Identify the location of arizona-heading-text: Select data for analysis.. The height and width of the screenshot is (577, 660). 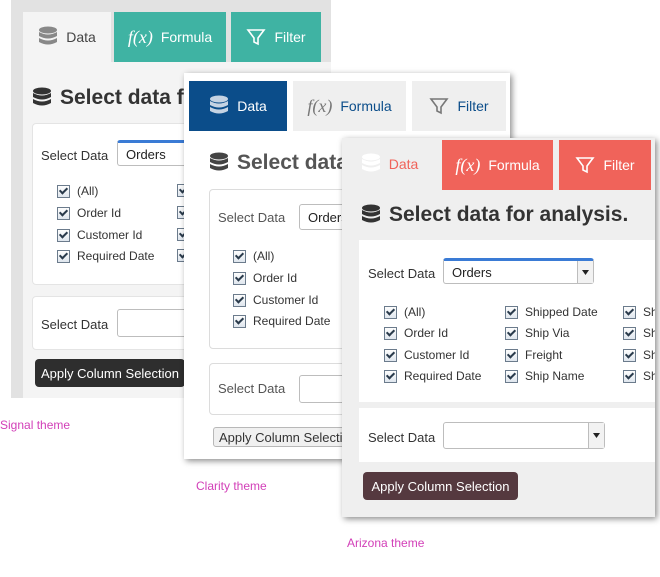
(509, 214).